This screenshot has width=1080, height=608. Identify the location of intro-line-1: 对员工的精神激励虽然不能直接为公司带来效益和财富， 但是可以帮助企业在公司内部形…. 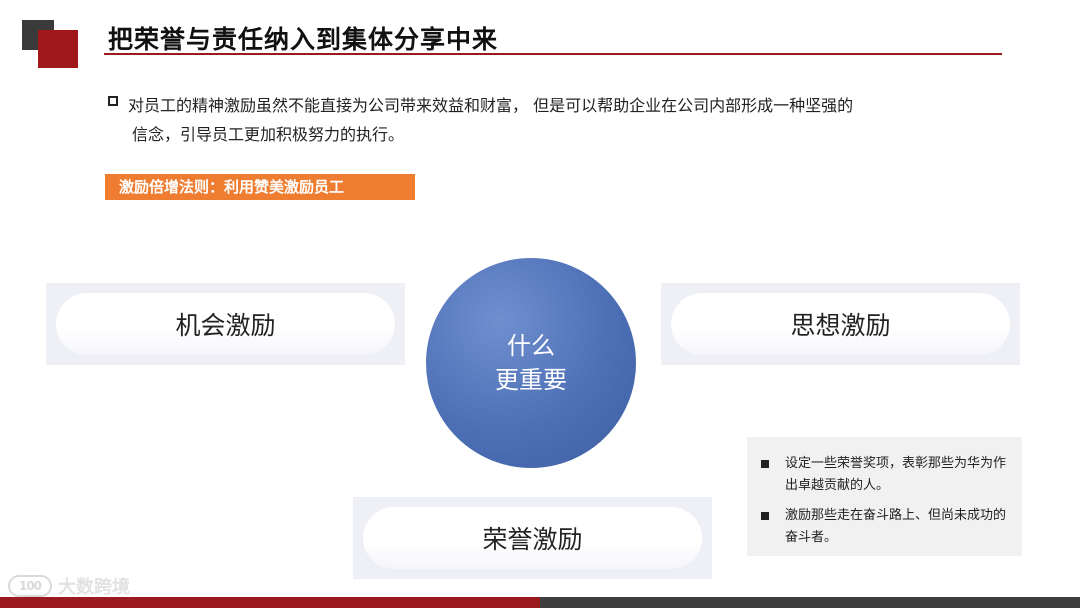
(491, 105).